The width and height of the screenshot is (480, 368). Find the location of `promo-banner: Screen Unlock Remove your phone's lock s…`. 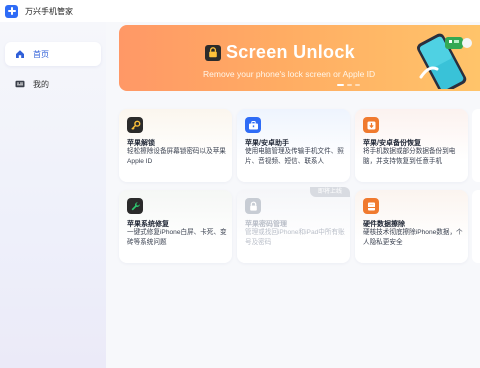

promo-banner: Screen Unlock Remove your phone's lock s… is located at coordinates (299, 58).